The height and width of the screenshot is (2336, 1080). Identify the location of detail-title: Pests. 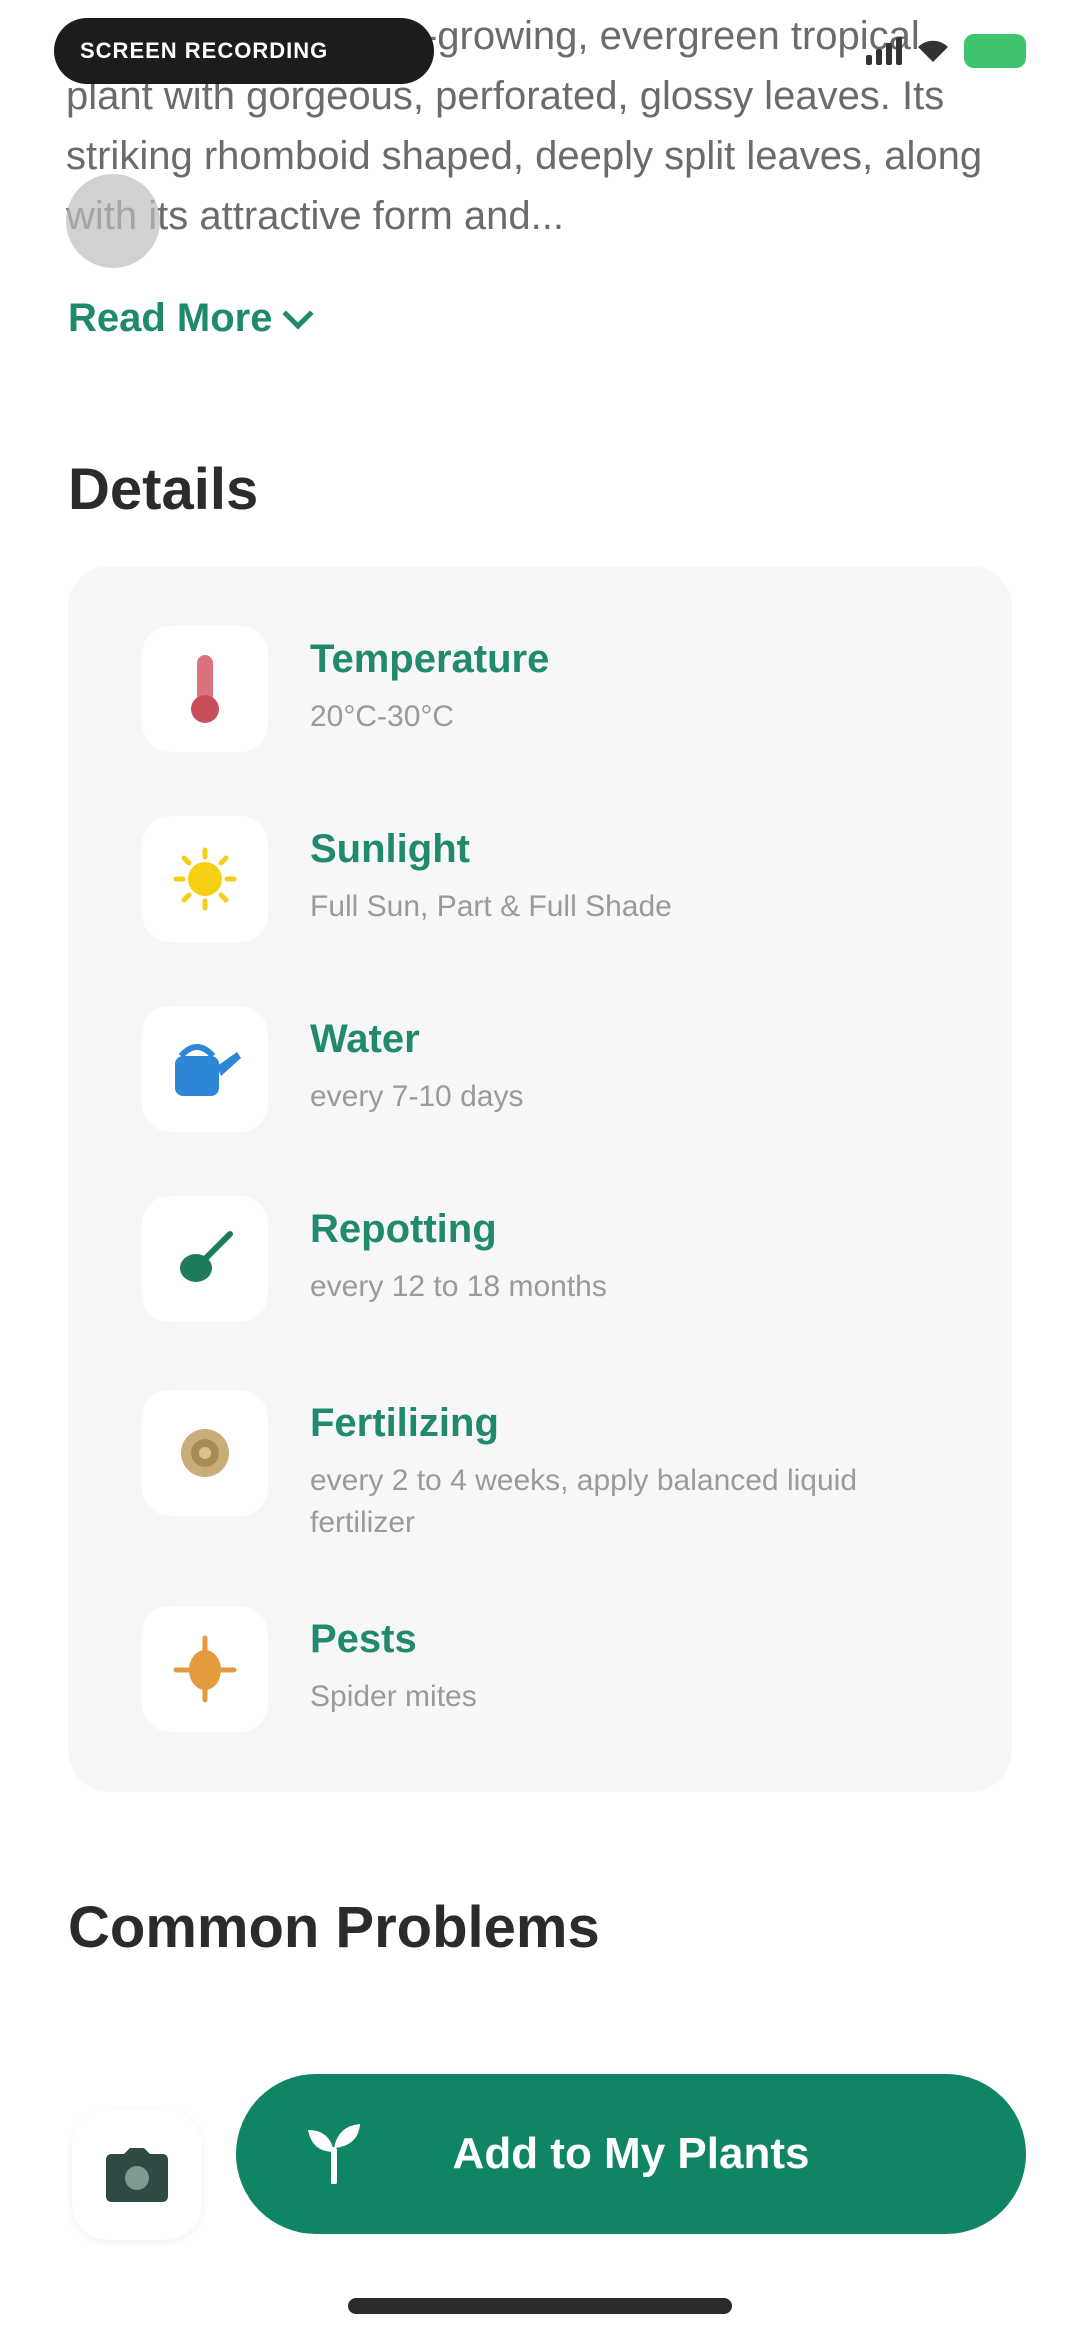
(363, 1639).